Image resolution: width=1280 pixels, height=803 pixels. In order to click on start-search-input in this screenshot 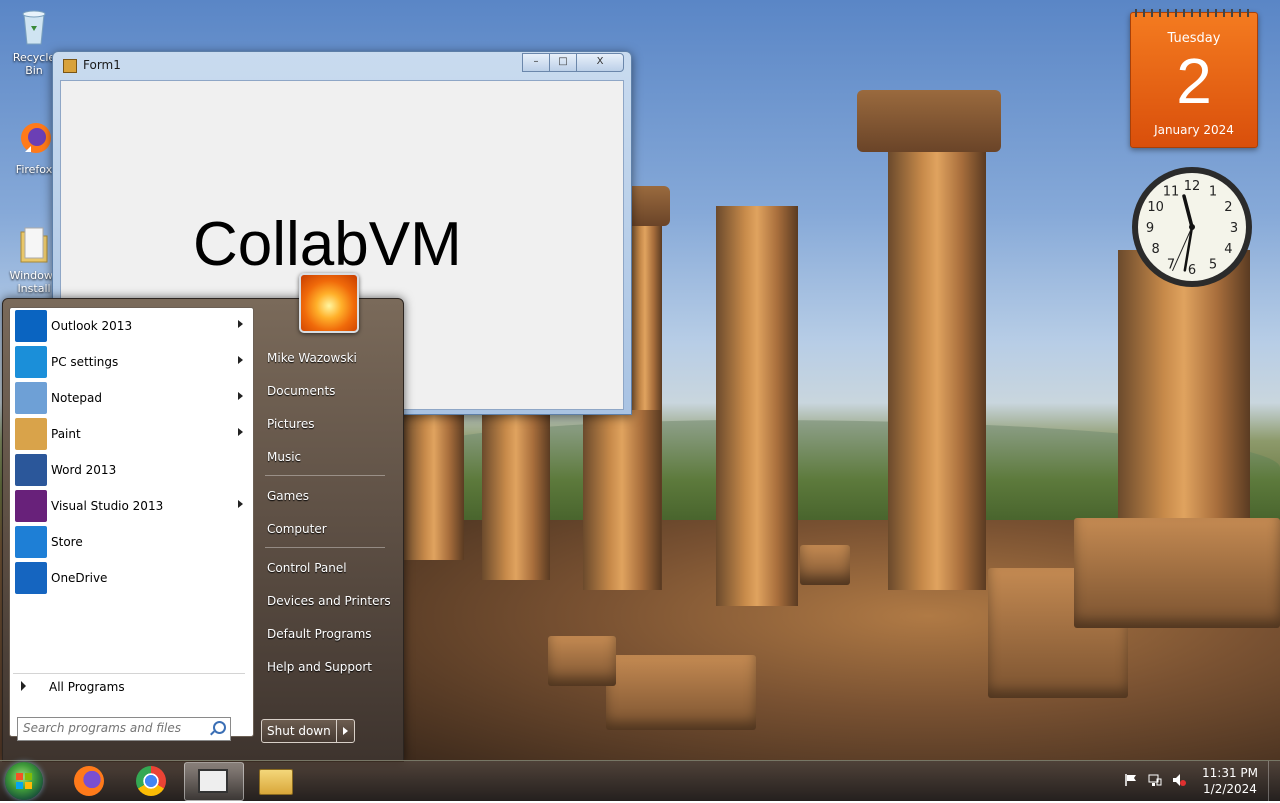, I will do `click(113, 728)`.